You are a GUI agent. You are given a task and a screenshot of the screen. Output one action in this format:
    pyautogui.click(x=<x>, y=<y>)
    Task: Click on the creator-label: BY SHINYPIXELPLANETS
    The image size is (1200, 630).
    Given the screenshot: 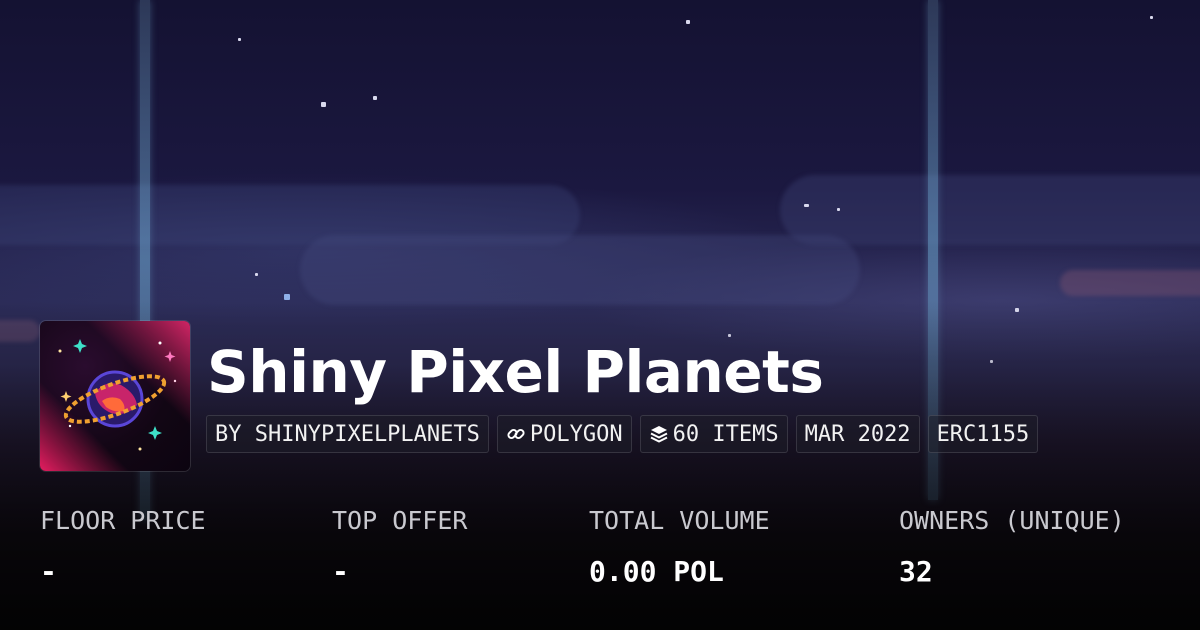 What is the action you would take?
    pyautogui.click(x=347, y=434)
    